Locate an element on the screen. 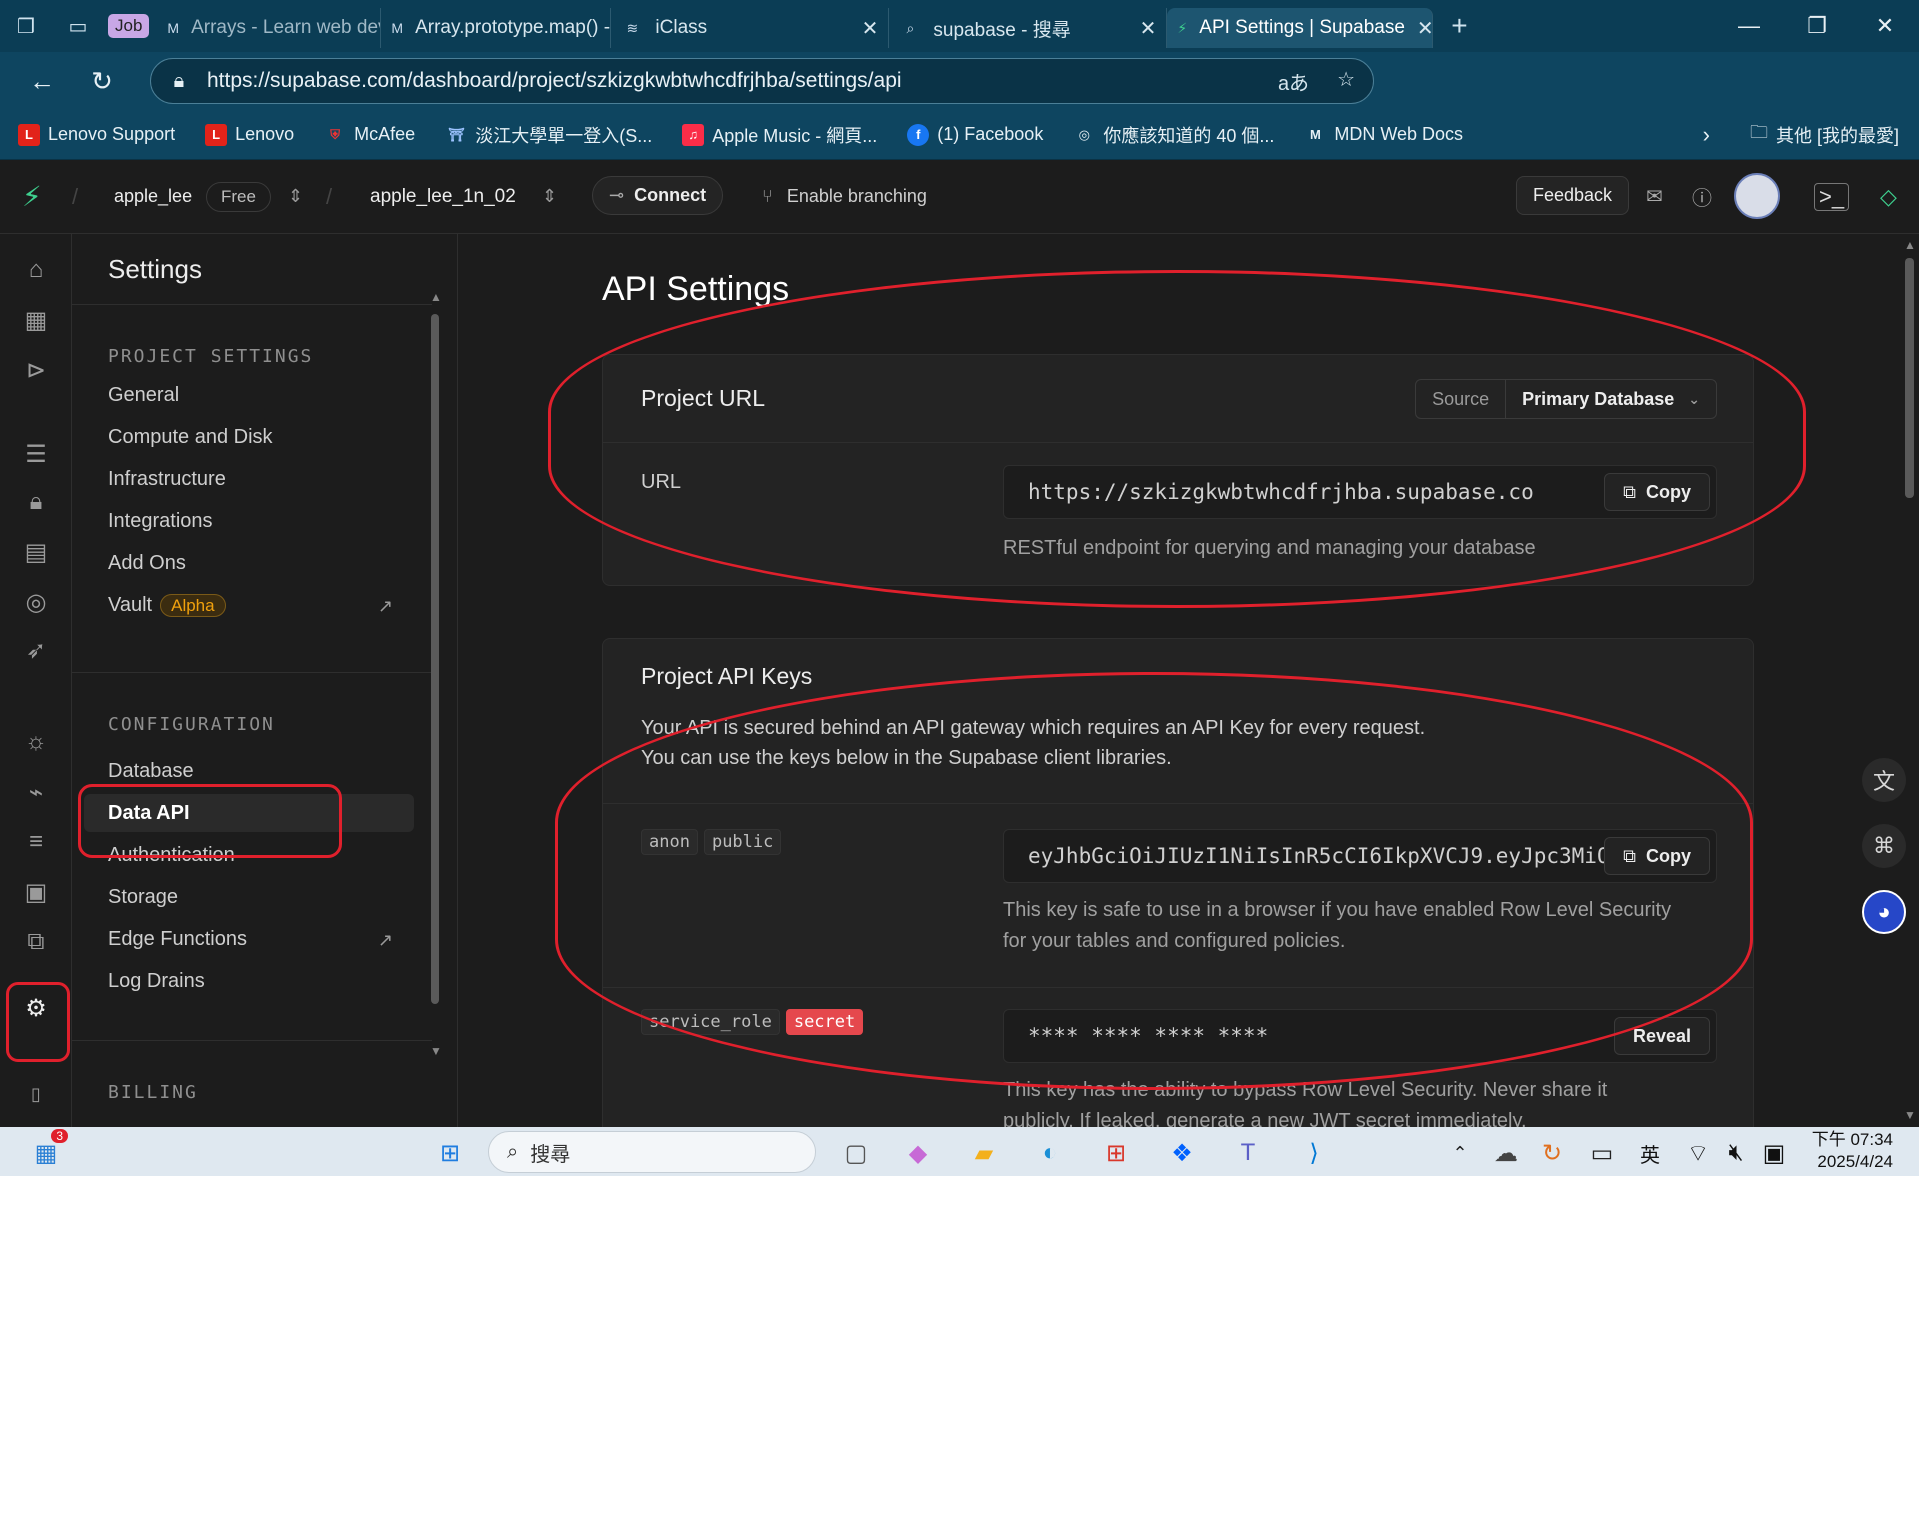 Image resolution: width=1919 pixels, height=1525 pixels. integrations-icon: ⧉ is located at coordinates (36, 942).